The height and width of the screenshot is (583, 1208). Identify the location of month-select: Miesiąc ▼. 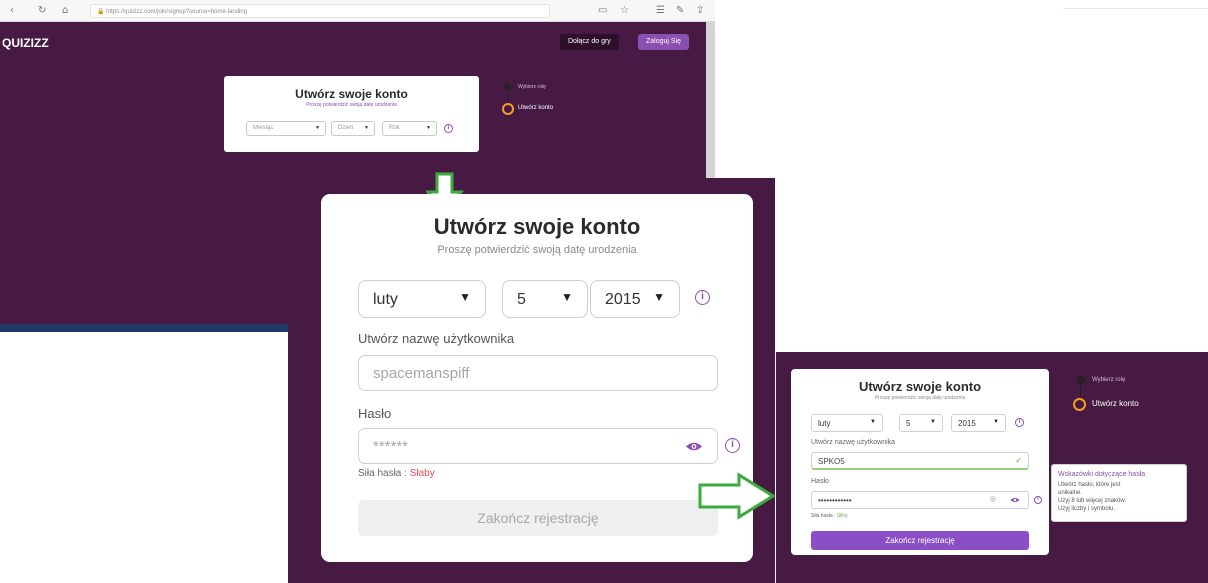
(286, 128).